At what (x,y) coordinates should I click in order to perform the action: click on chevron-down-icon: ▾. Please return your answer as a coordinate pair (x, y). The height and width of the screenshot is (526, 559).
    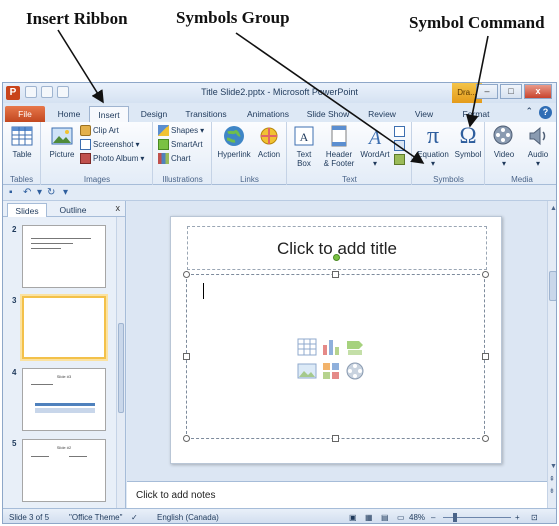
    Looking at the image, I should click on (142, 158).